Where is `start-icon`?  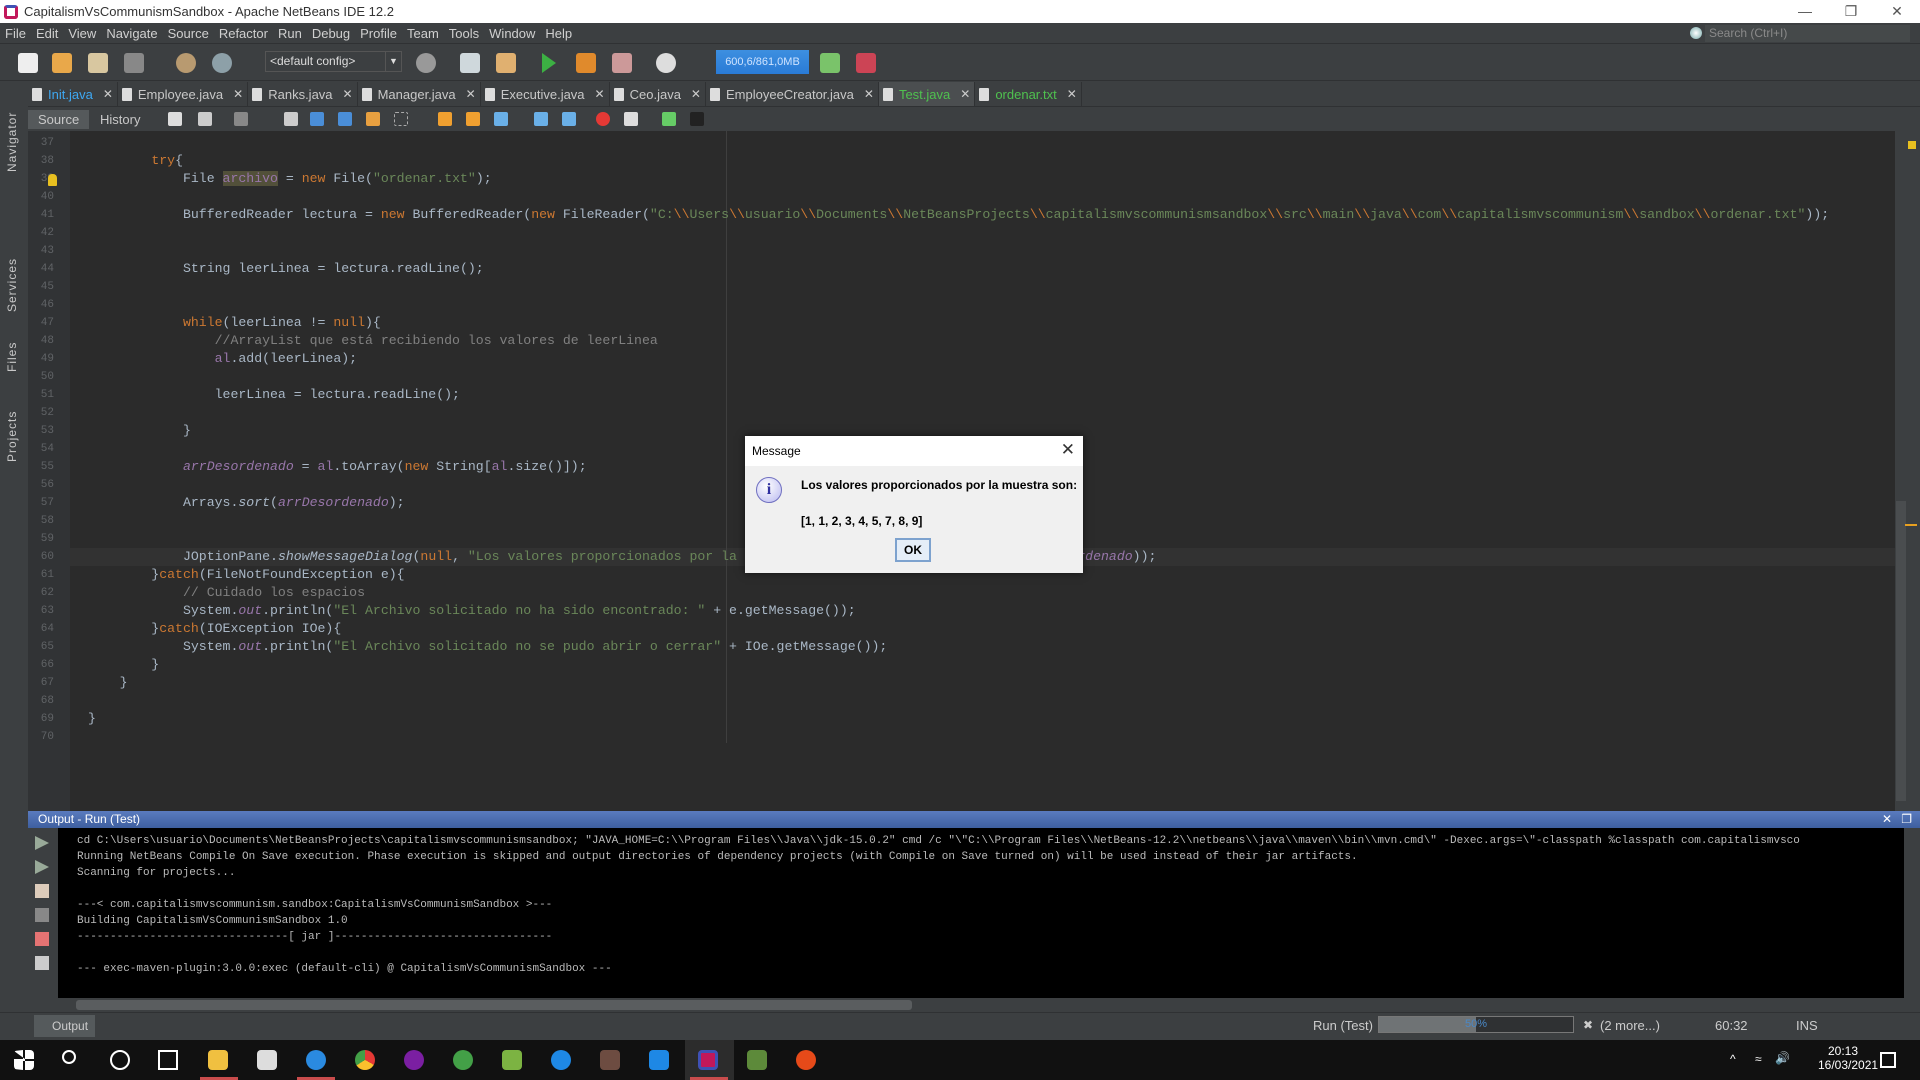
start-icon is located at coordinates (24, 1060).